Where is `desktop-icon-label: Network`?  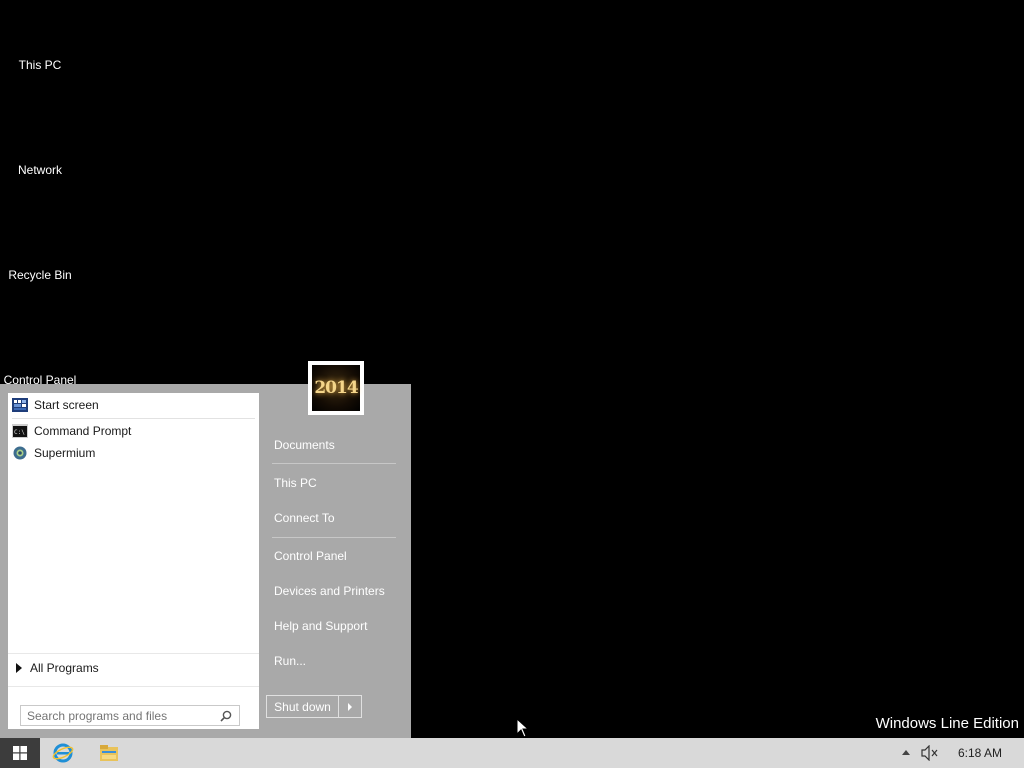 desktop-icon-label: Network is located at coordinates (39, 170).